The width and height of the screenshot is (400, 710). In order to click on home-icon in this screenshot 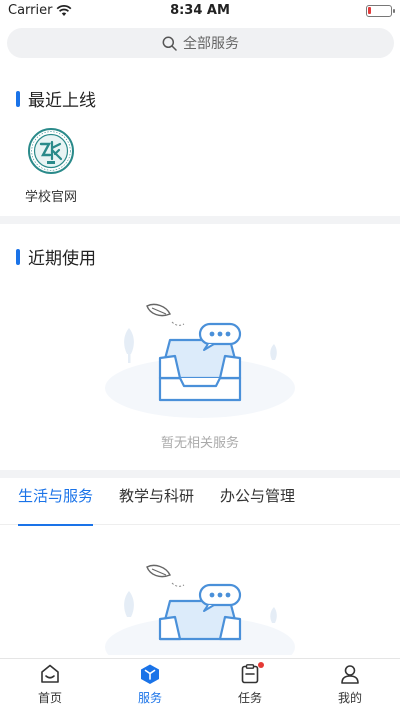, I will do `click(50, 673)`.